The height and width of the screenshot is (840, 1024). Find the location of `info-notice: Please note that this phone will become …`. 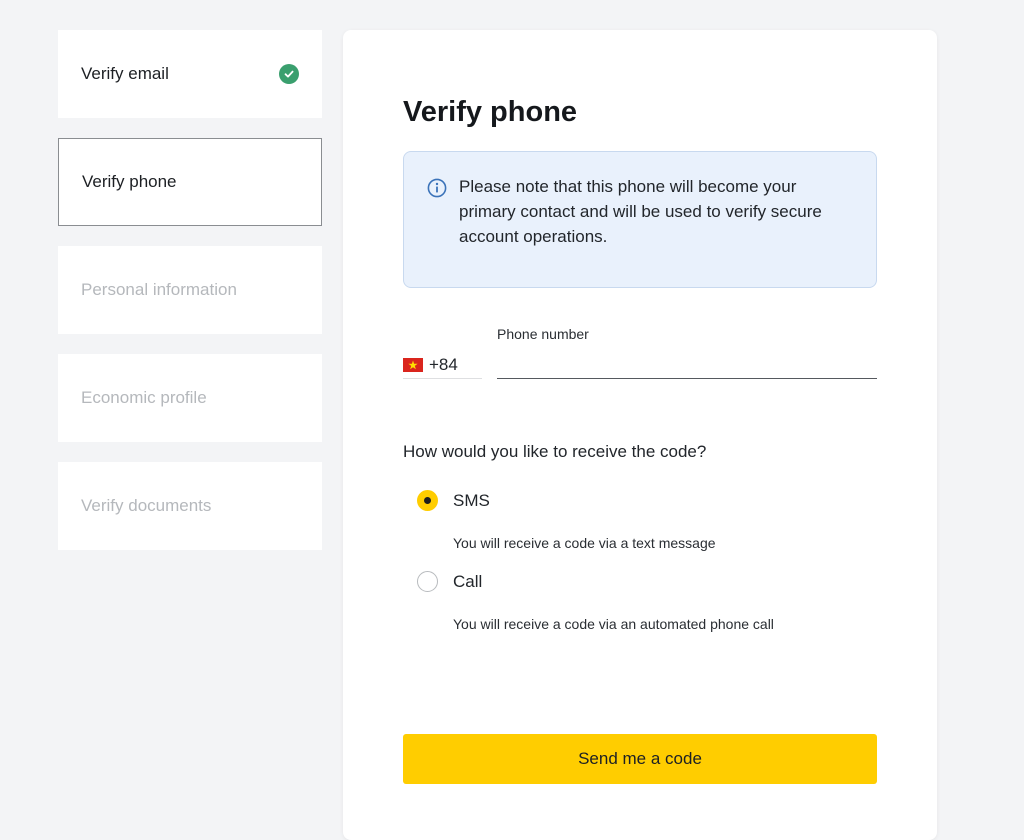

info-notice: Please note that this phone will become … is located at coordinates (640, 219).